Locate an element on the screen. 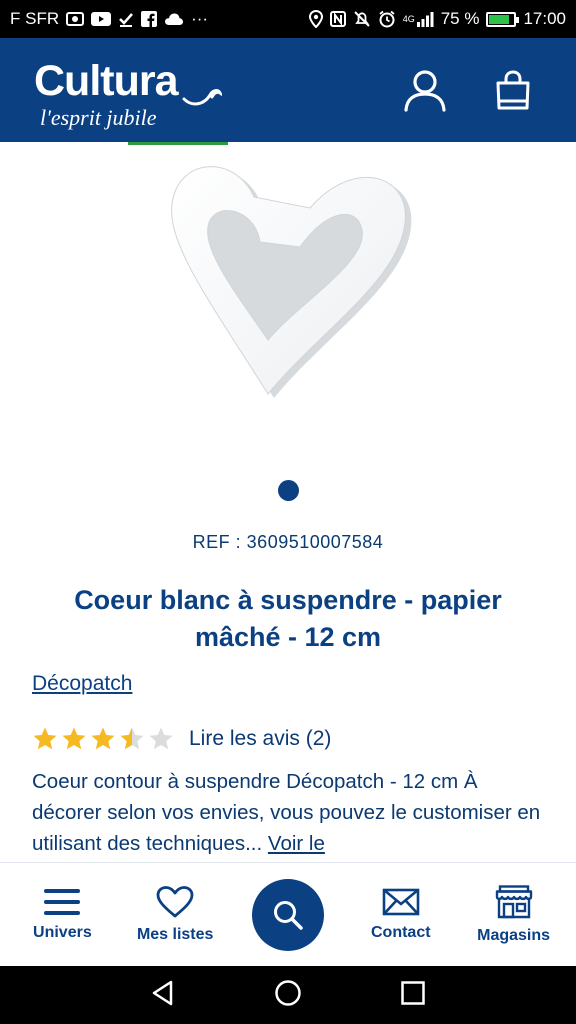 The image size is (576, 1024). read-more-link: Voir le is located at coordinates (296, 843).